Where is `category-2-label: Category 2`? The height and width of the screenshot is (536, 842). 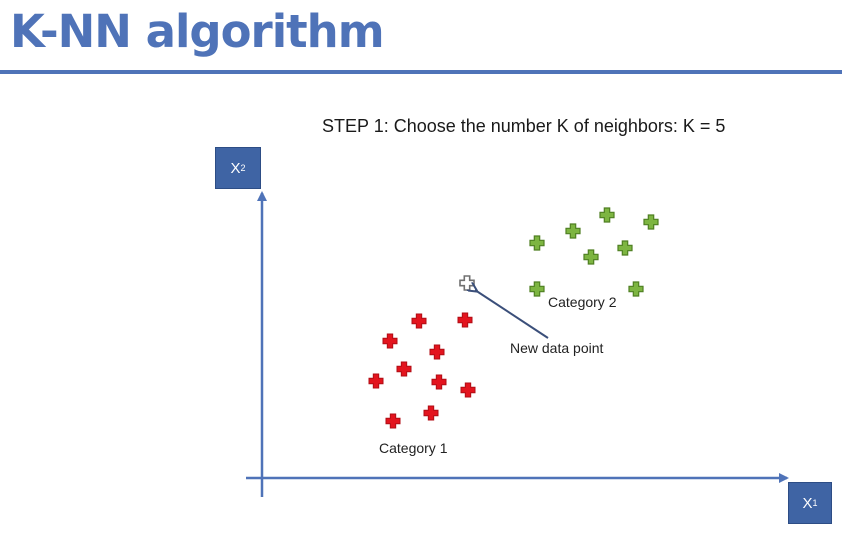 category-2-label: Category 2 is located at coordinates (582, 302).